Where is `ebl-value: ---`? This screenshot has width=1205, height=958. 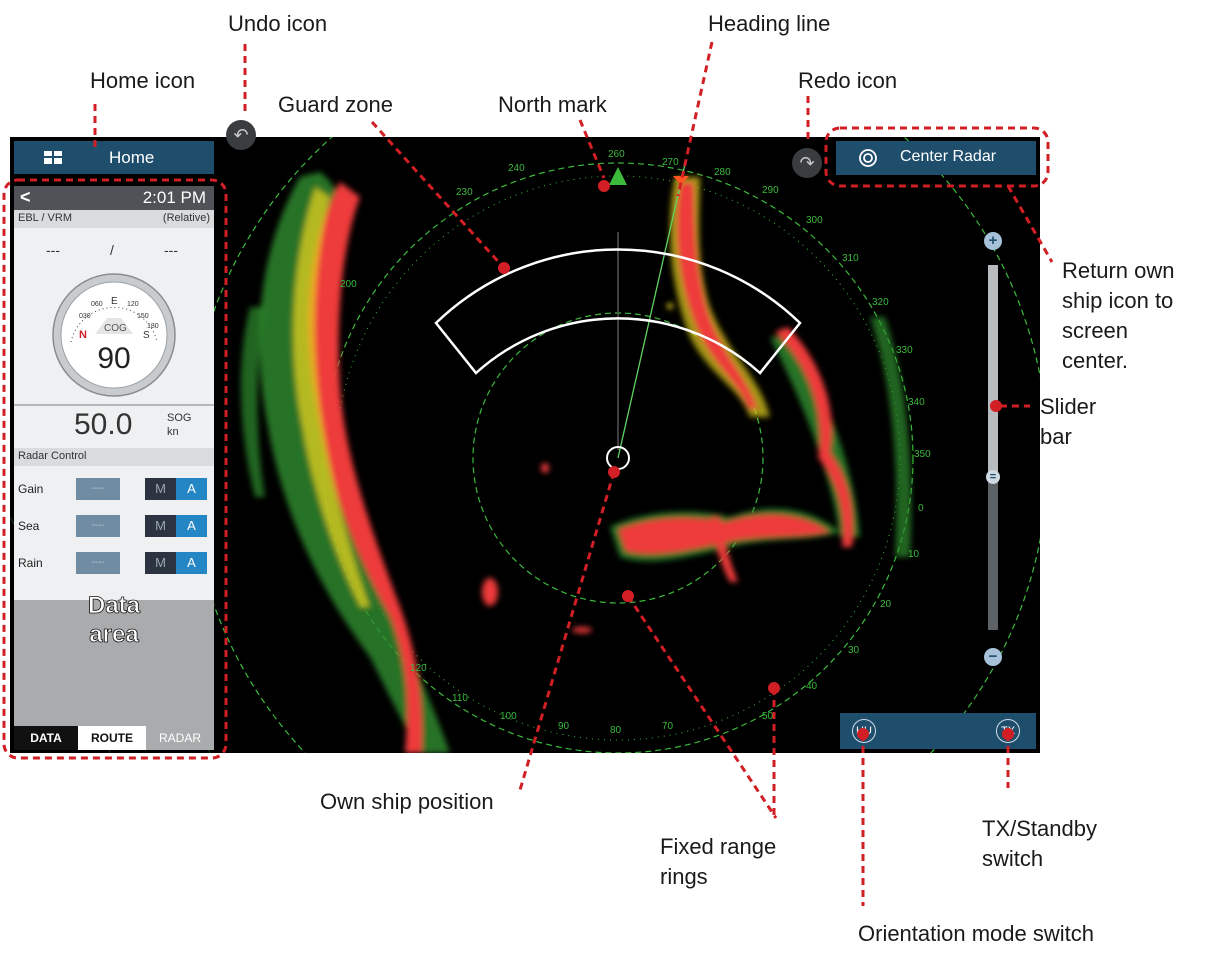
ebl-value: --- is located at coordinates (53, 250).